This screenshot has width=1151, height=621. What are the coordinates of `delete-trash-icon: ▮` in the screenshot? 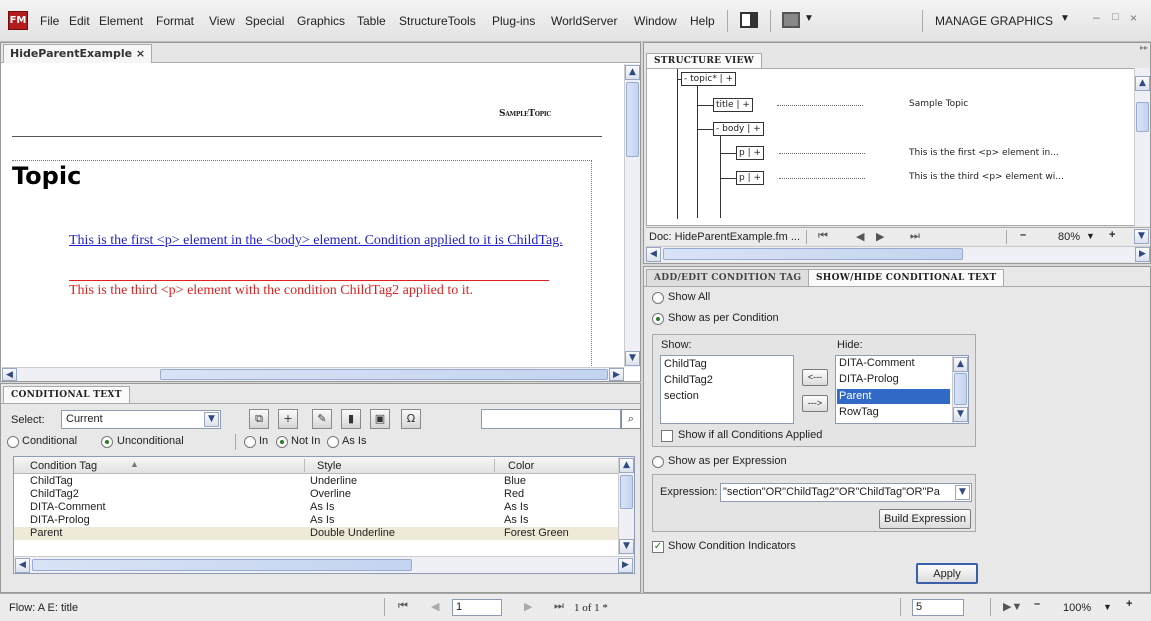 It's located at (351, 419).